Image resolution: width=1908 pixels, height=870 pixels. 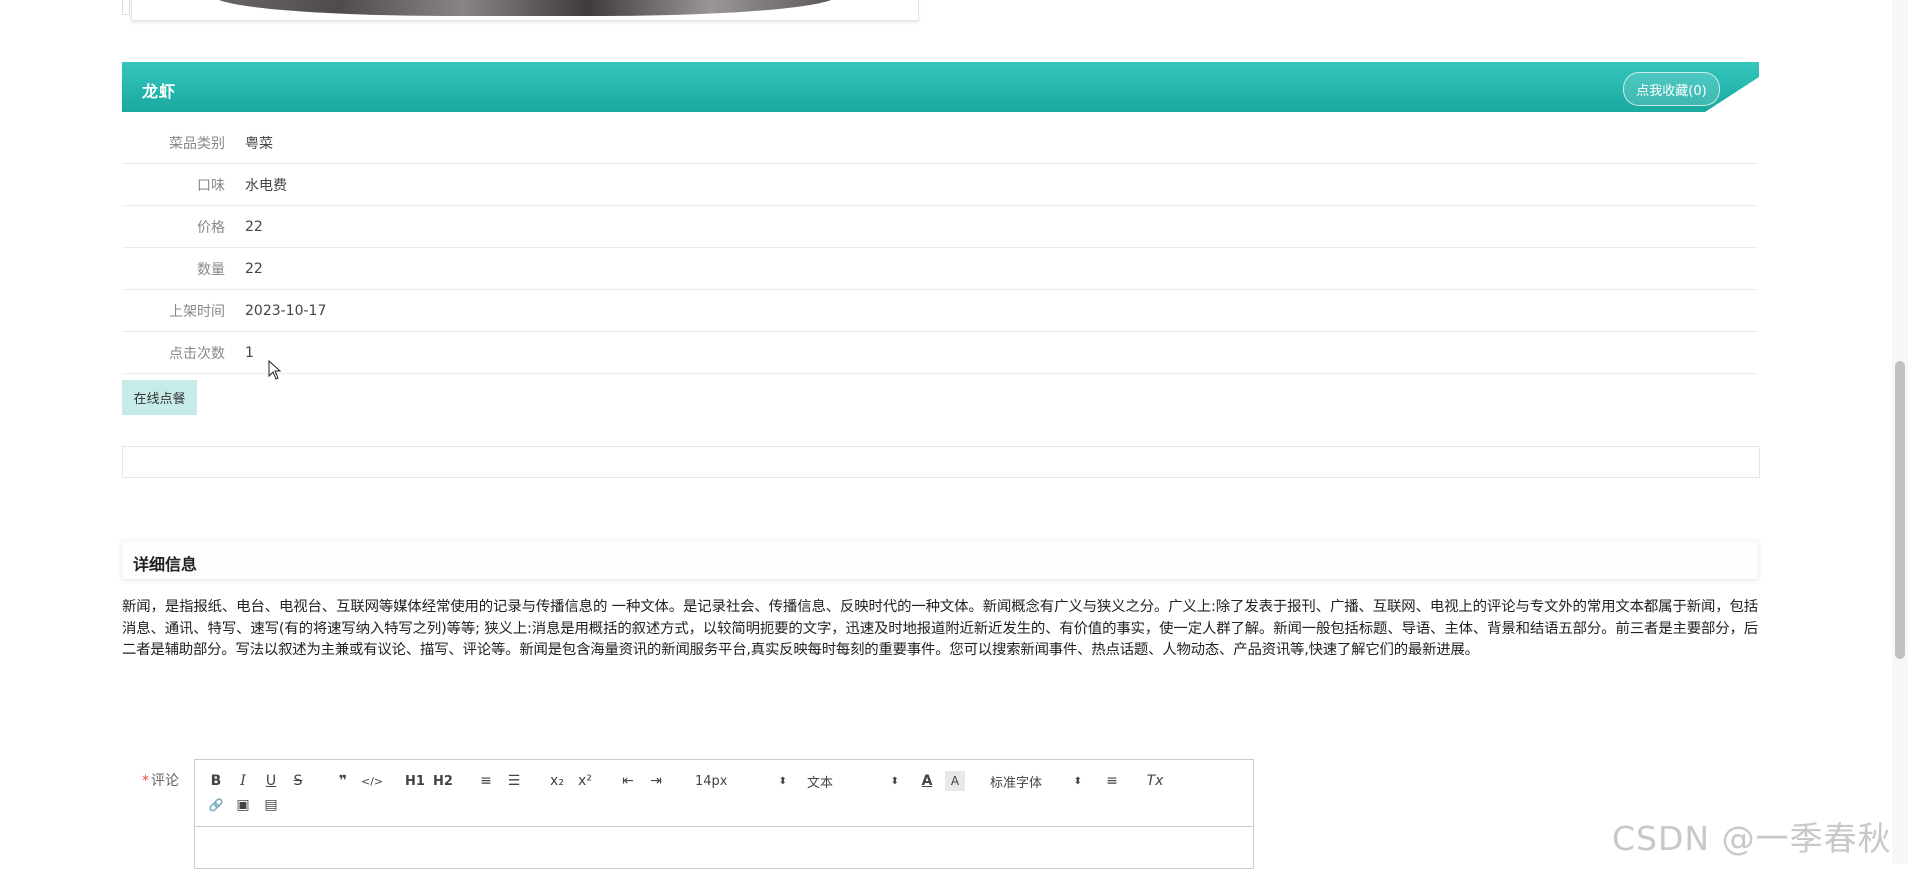 I want to click on ordered-list-button: ≡, so click(x=486, y=781).